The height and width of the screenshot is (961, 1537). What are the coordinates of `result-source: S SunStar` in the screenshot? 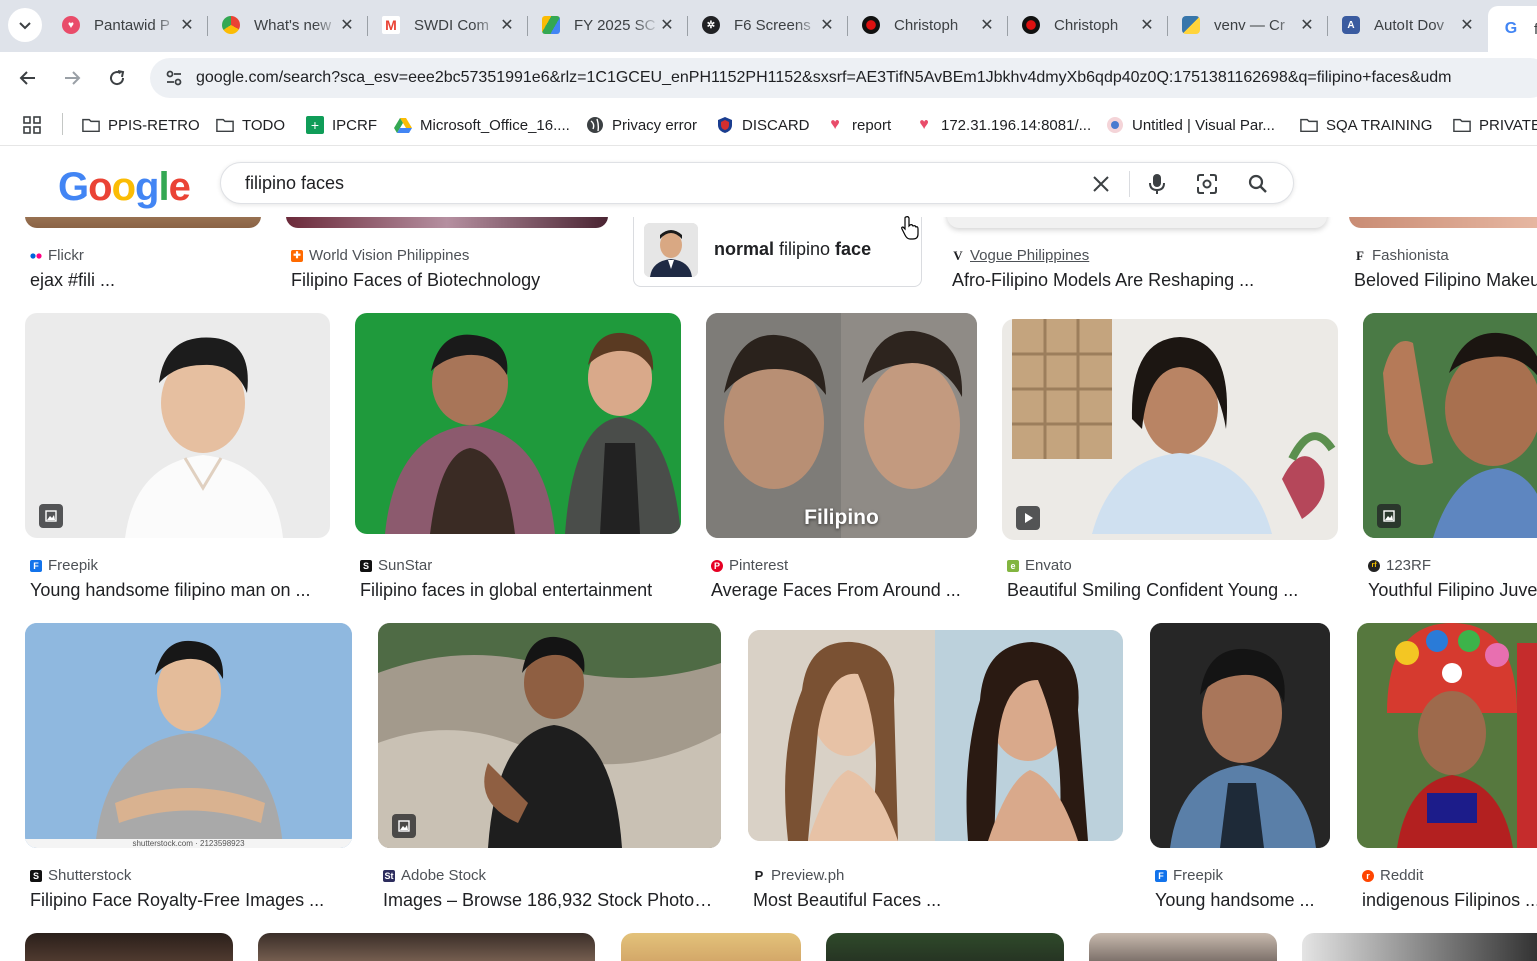 It's located at (396, 565).